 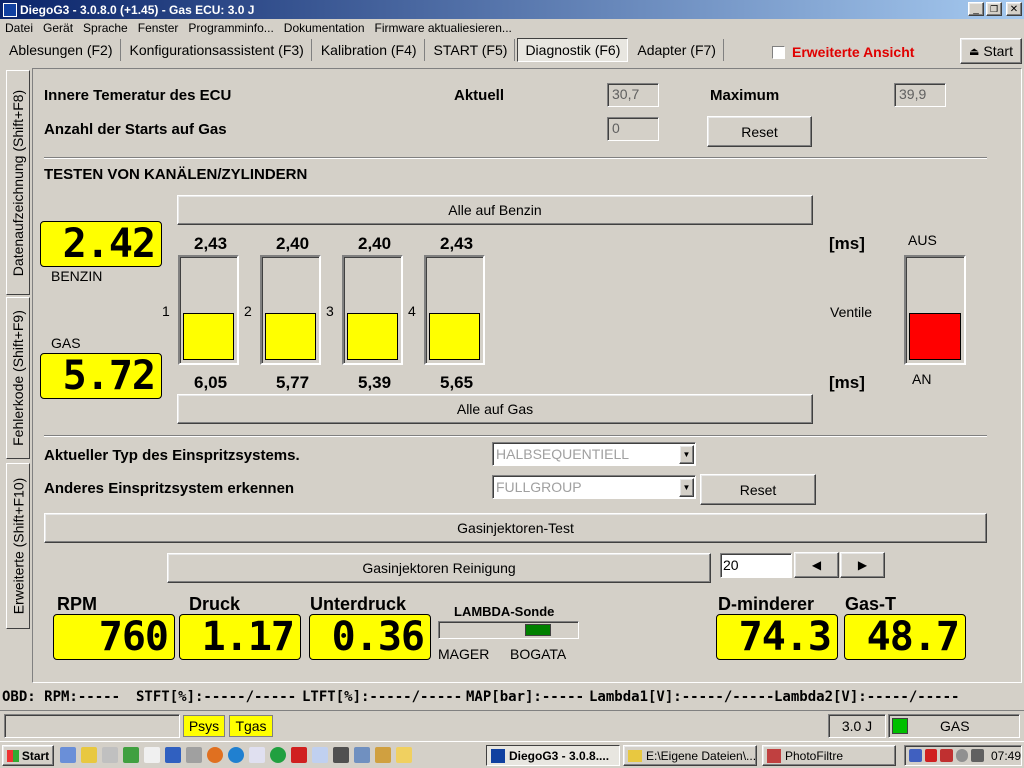 What do you see at coordinates (278, 755) in the screenshot?
I see `green-app-icon` at bounding box center [278, 755].